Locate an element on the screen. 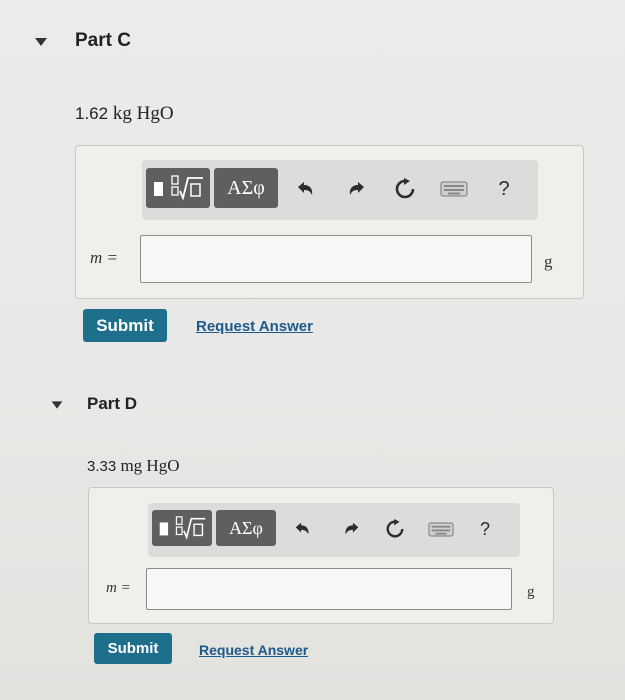 The image size is (625, 700). quantity-value: 1.62 is located at coordinates (92, 113).